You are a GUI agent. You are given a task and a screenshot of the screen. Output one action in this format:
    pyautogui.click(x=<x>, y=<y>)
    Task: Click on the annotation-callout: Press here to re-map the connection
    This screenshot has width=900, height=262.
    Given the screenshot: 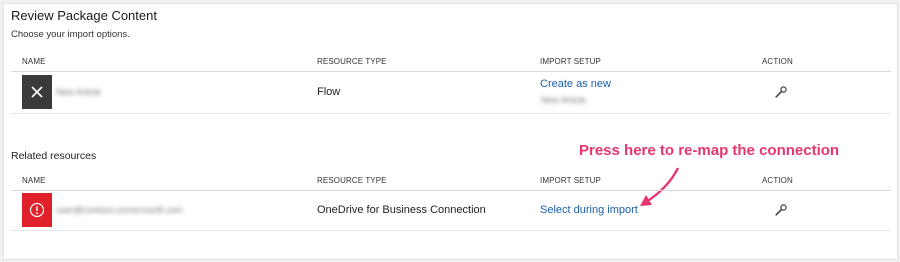 What is the action you would take?
    pyautogui.click(x=709, y=150)
    